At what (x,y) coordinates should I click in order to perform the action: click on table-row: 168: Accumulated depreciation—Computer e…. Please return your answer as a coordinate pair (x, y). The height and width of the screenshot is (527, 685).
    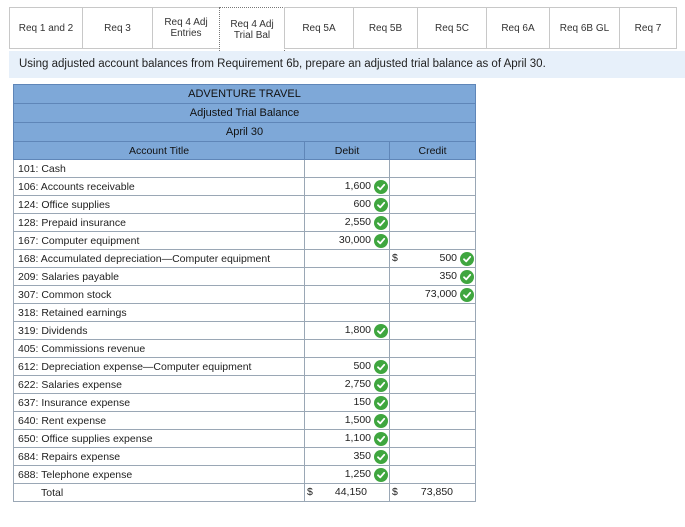
    Looking at the image, I should click on (245, 258).